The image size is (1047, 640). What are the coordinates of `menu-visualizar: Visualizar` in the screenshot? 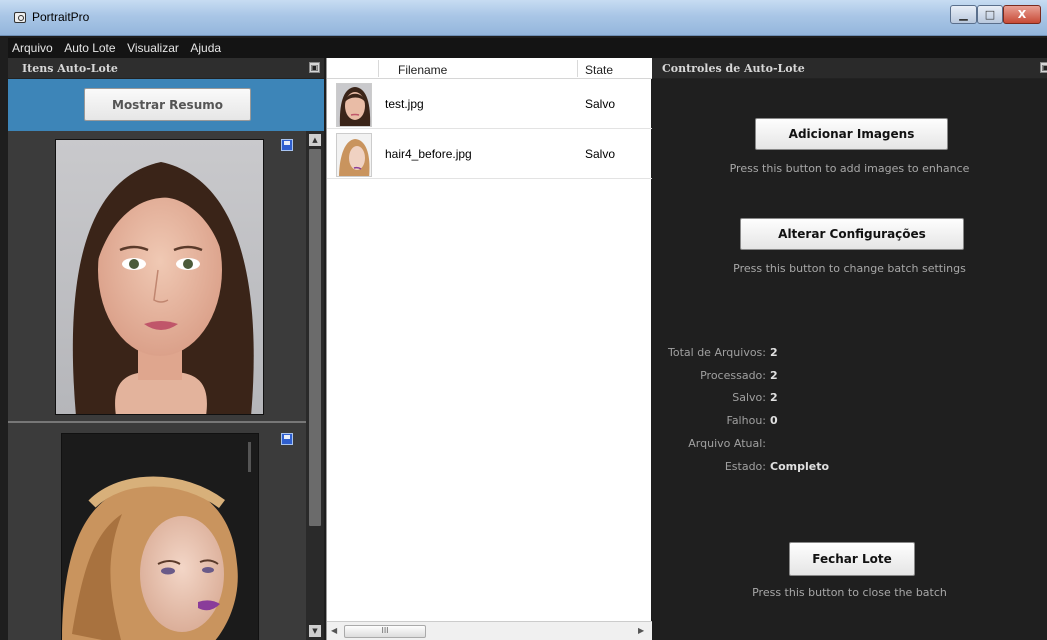 It's located at (153, 46).